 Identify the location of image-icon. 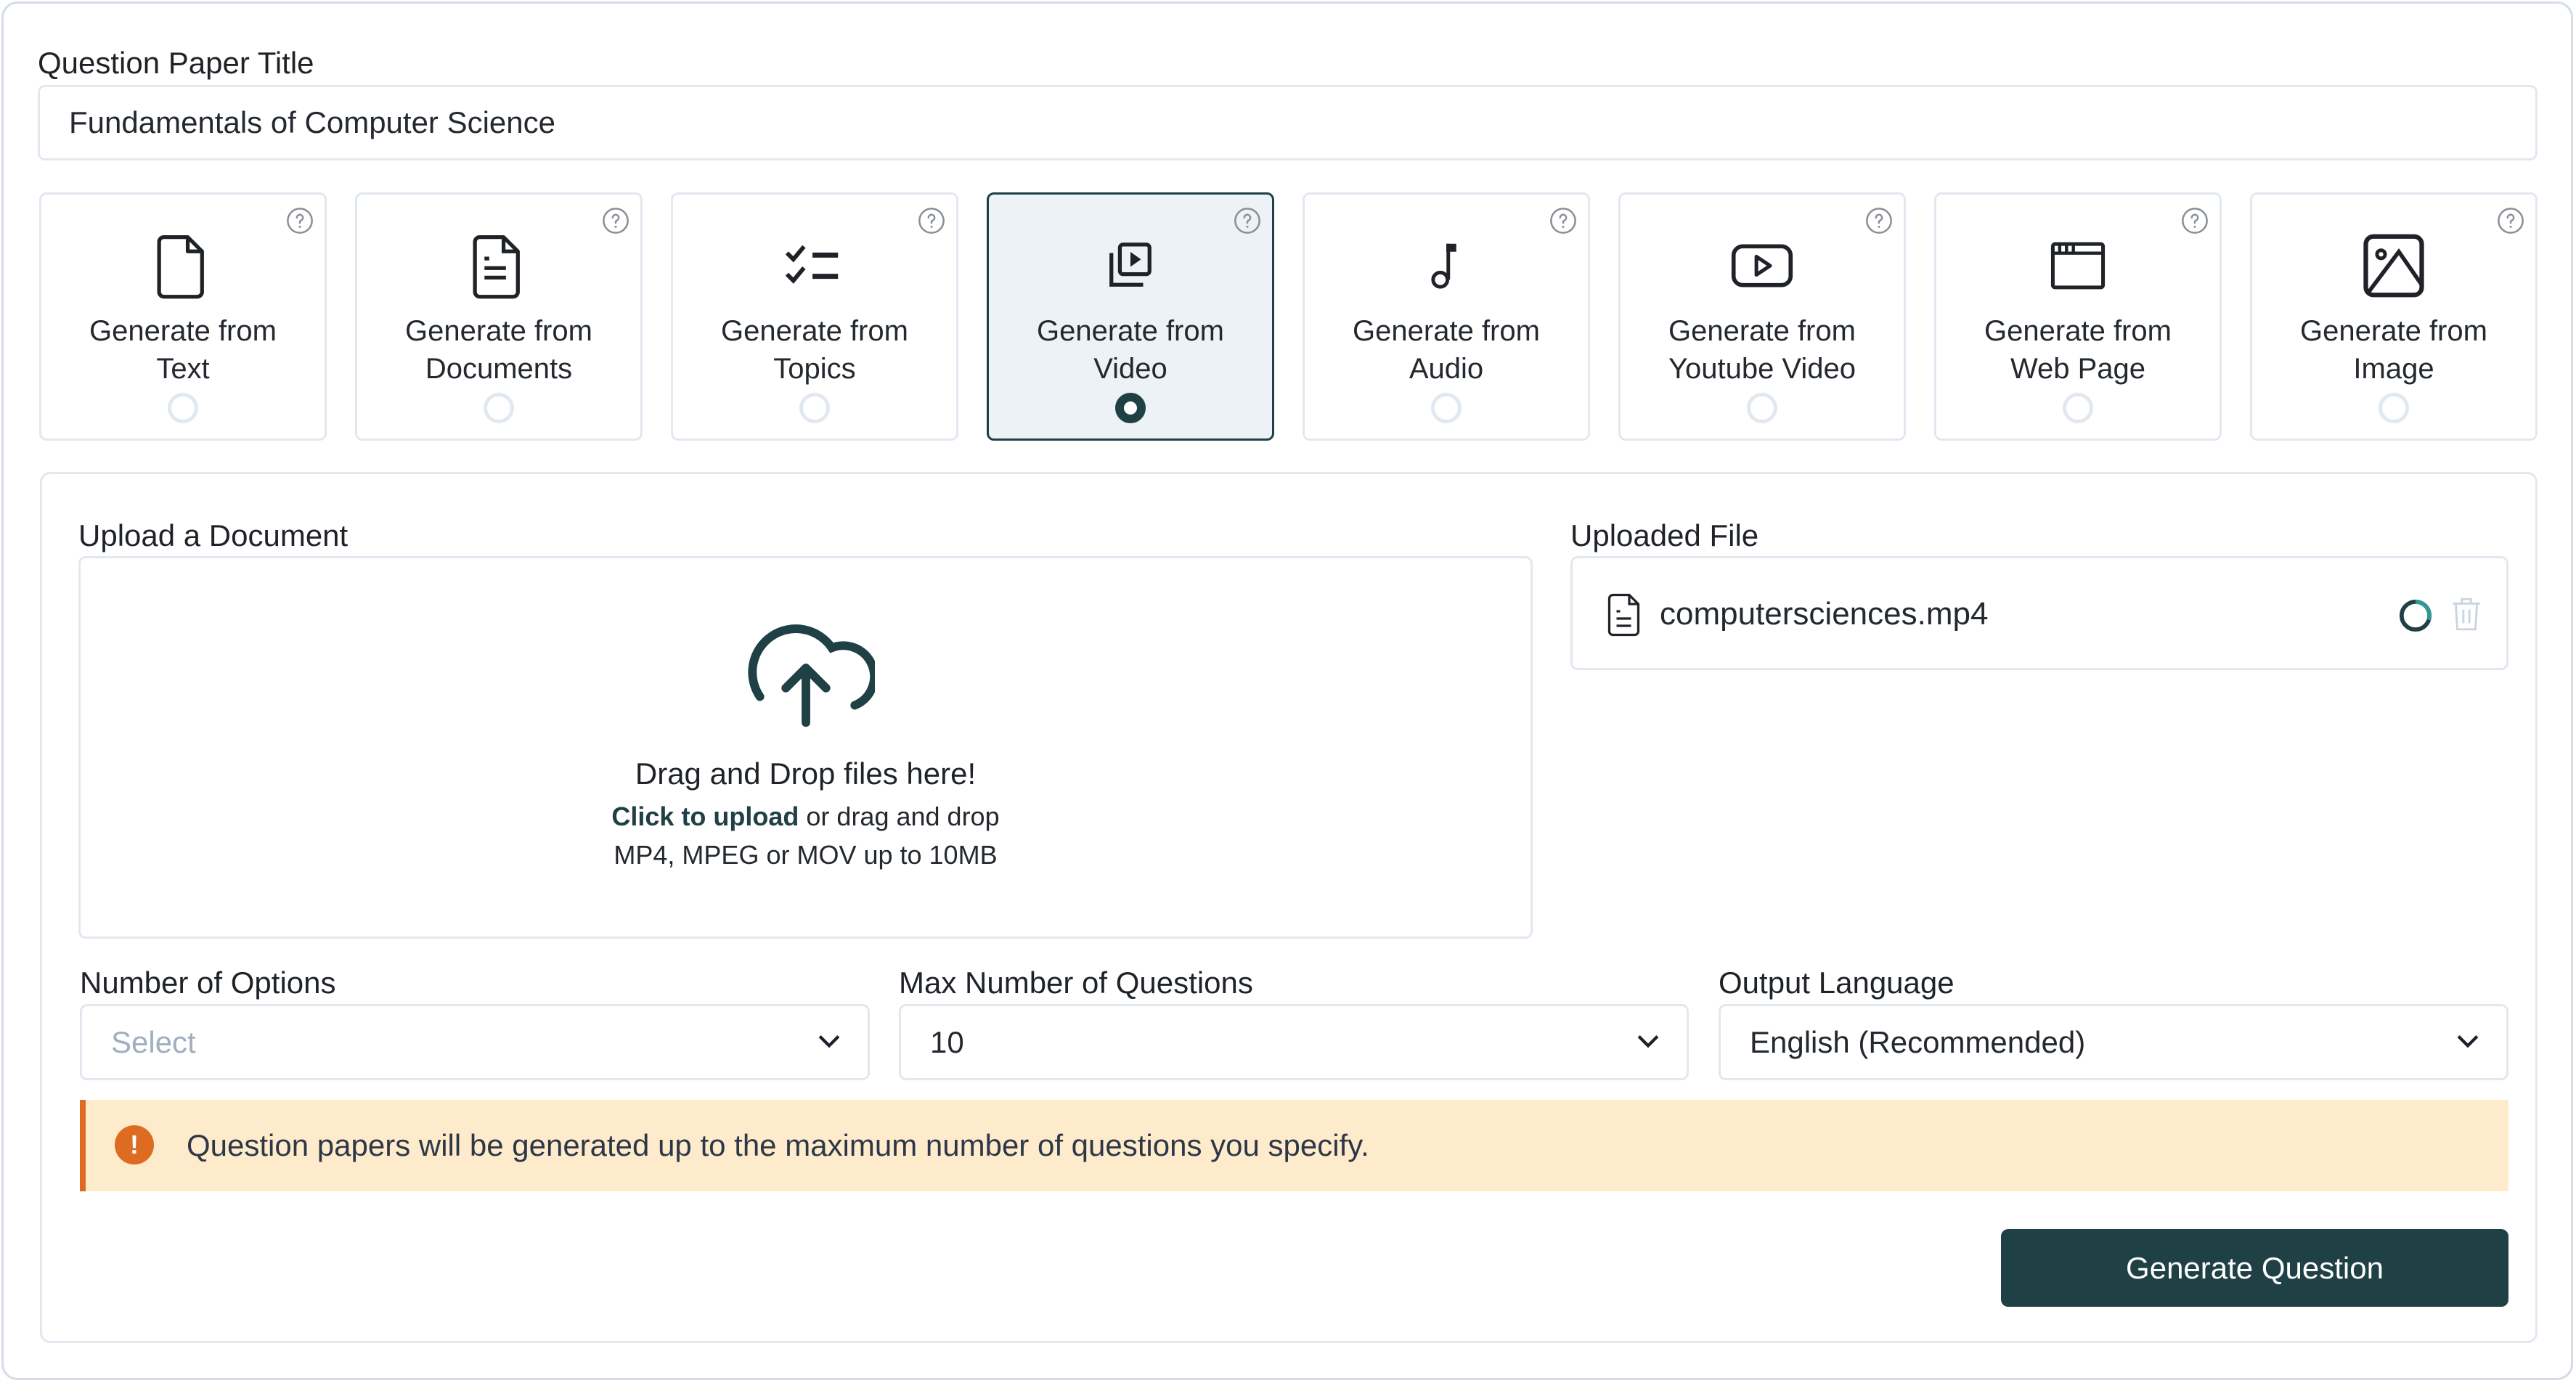
(2393, 266).